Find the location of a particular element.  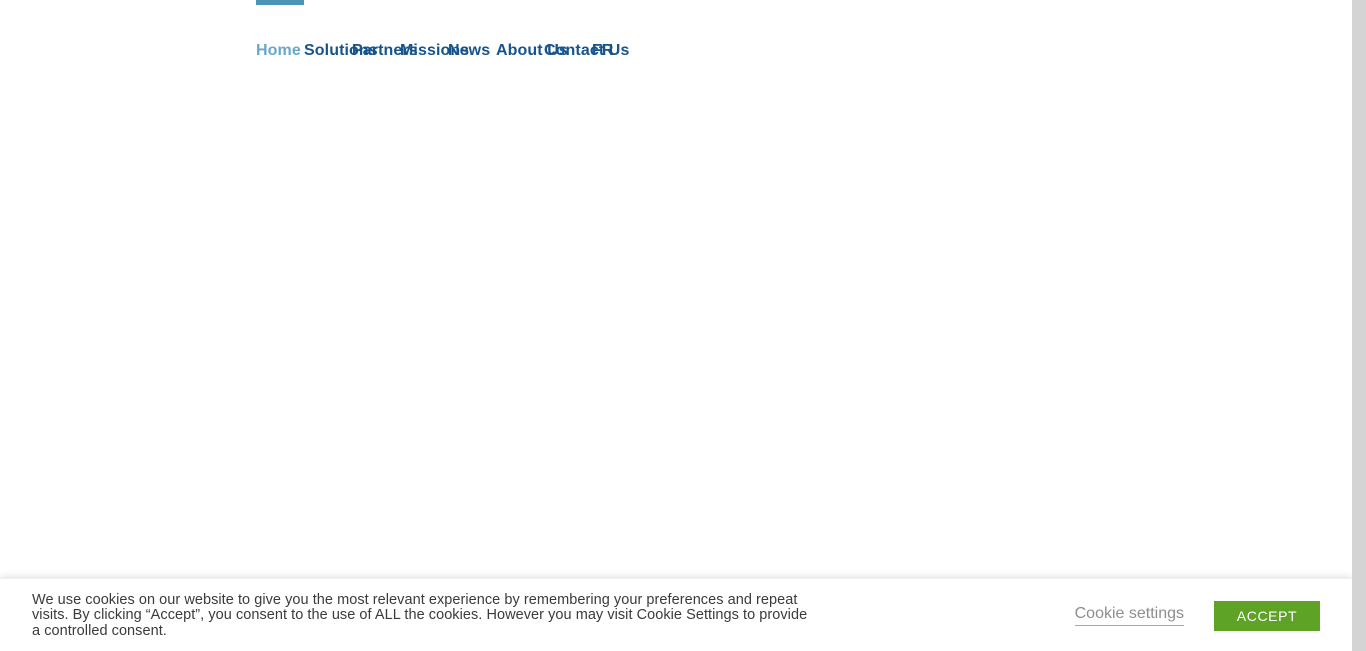

cookie-settings-link: Cookie settings is located at coordinates (1129, 615).